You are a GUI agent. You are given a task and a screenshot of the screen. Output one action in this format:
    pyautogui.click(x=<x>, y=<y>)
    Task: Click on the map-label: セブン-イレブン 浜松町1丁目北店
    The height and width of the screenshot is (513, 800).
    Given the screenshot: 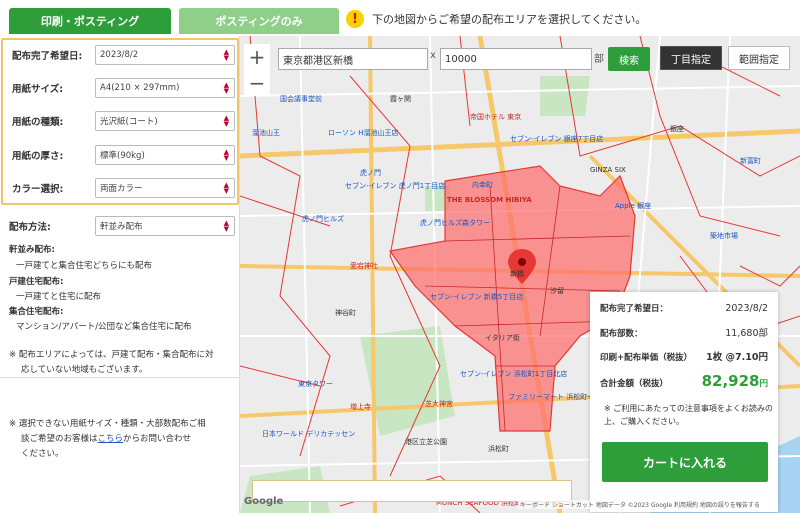 What is the action you would take?
    pyautogui.click(x=514, y=374)
    